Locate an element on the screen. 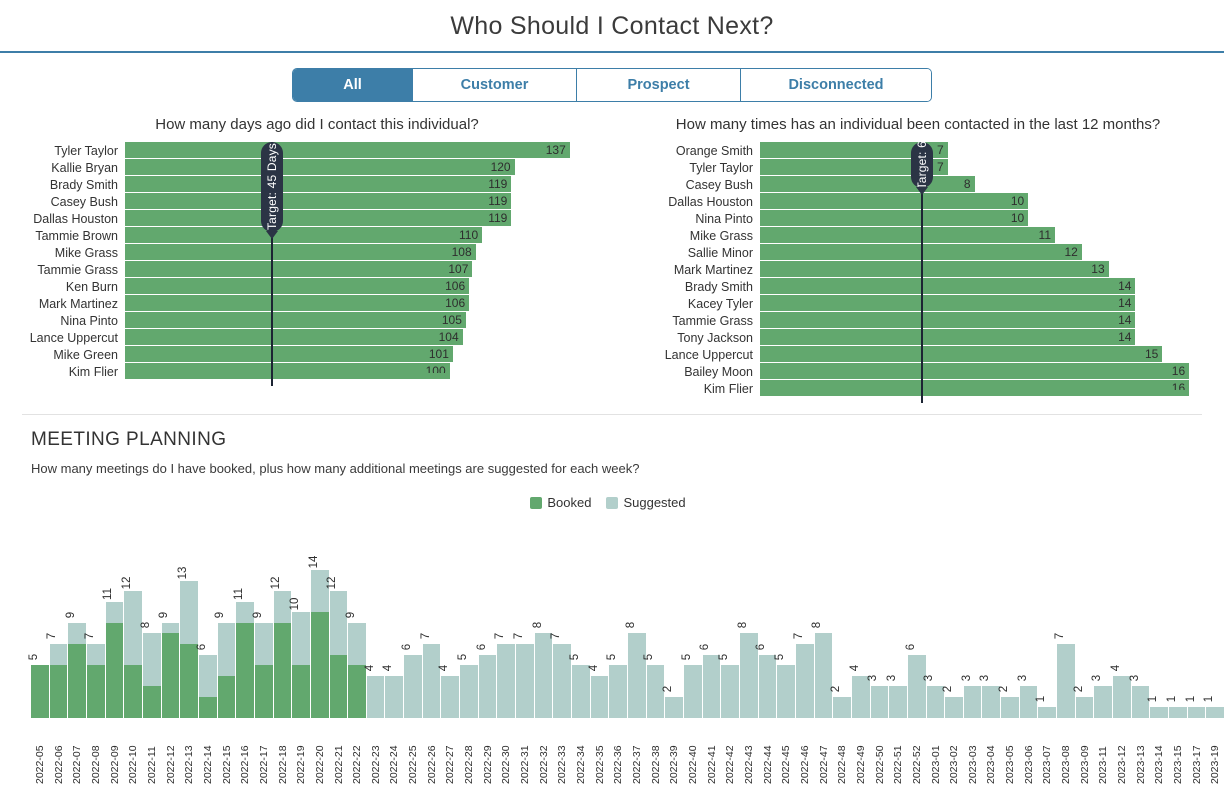 The width and height of the screenshot is (1224, 808). column-total-label: 7 is located at coordinates (556, 636).